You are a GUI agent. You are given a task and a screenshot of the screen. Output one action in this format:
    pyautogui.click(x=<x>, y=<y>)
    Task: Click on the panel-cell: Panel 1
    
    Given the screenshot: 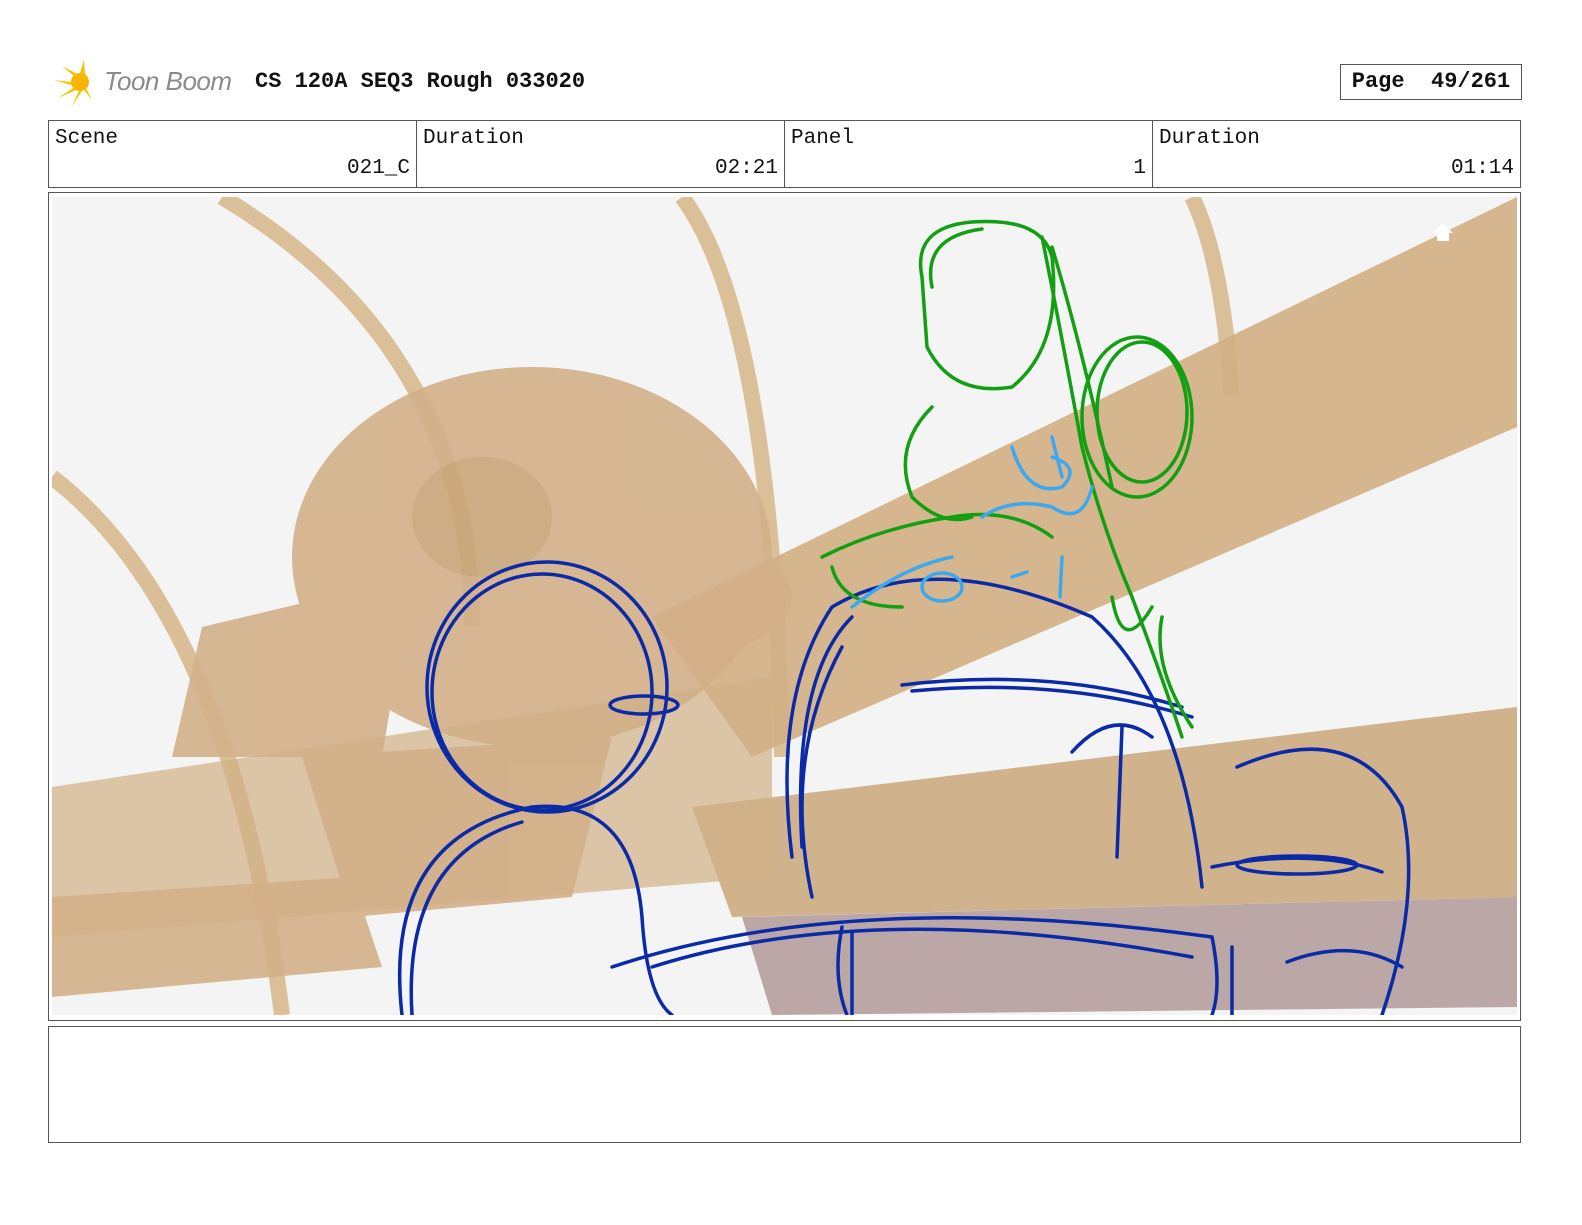 What is the action you would take?
    pyautogui.click(x=969, y=154)
    